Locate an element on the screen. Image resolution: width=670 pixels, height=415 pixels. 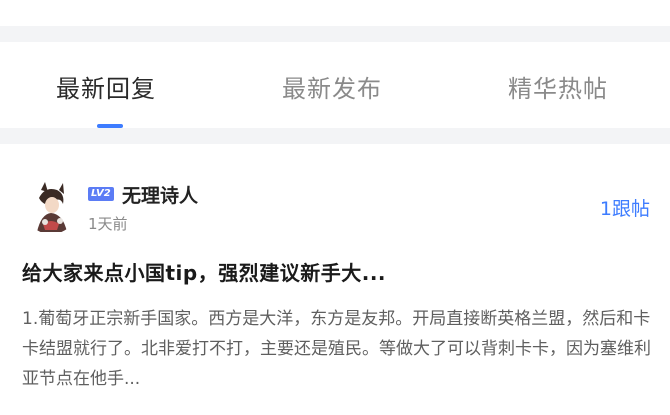
tab-latest-publish: 最新发布 is located at coordinates (332, 86).